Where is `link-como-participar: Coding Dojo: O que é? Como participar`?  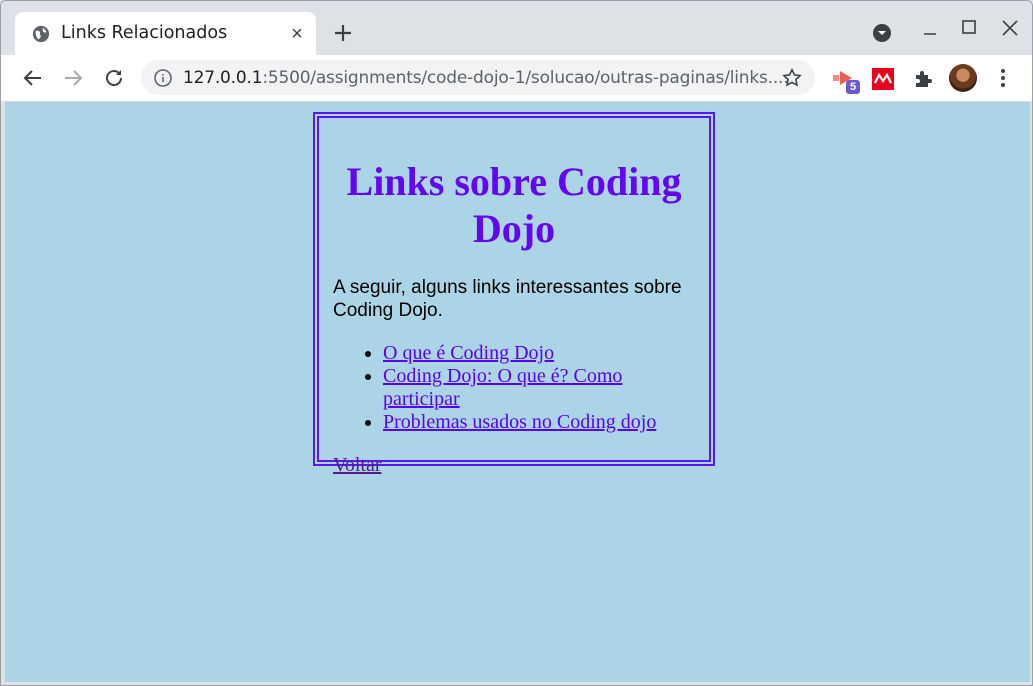 link-como-participar: Coding Dojo: O que é? Como participar is located at coordinates (502, 387).